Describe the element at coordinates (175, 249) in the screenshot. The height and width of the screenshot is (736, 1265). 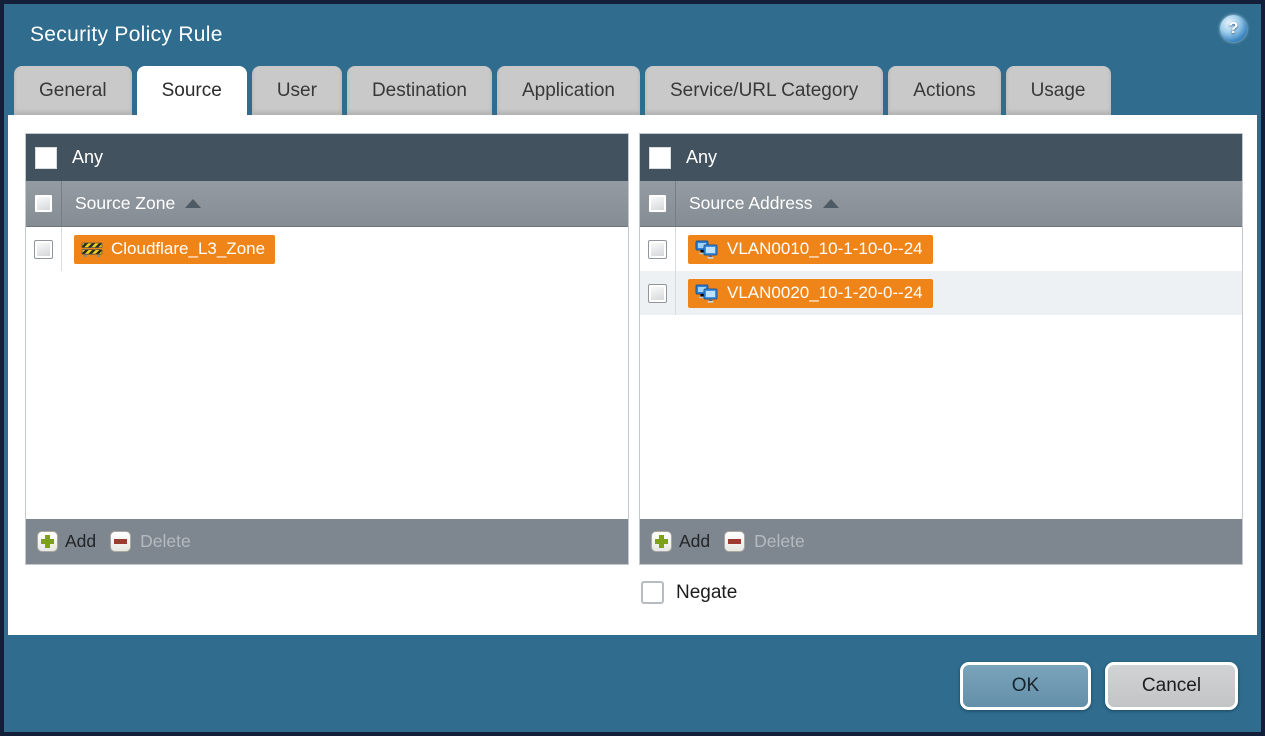
I see `object-tag: Cloudflare_L3_Zone` at that location.